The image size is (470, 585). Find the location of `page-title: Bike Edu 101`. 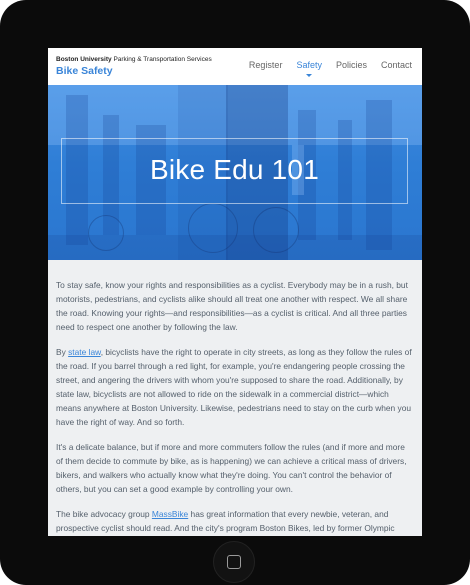

page-title: Bike Edu 101 is located at coordinates (234, 169).